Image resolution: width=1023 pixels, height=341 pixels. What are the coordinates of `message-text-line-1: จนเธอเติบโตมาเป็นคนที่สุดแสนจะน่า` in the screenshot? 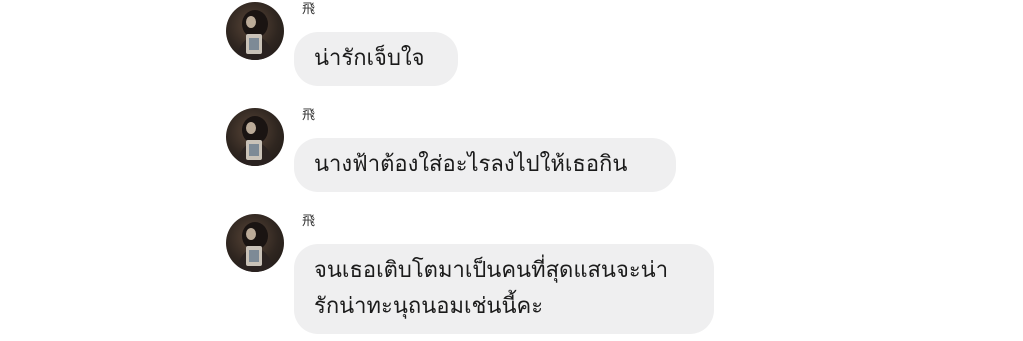 It's located at (491, 270).